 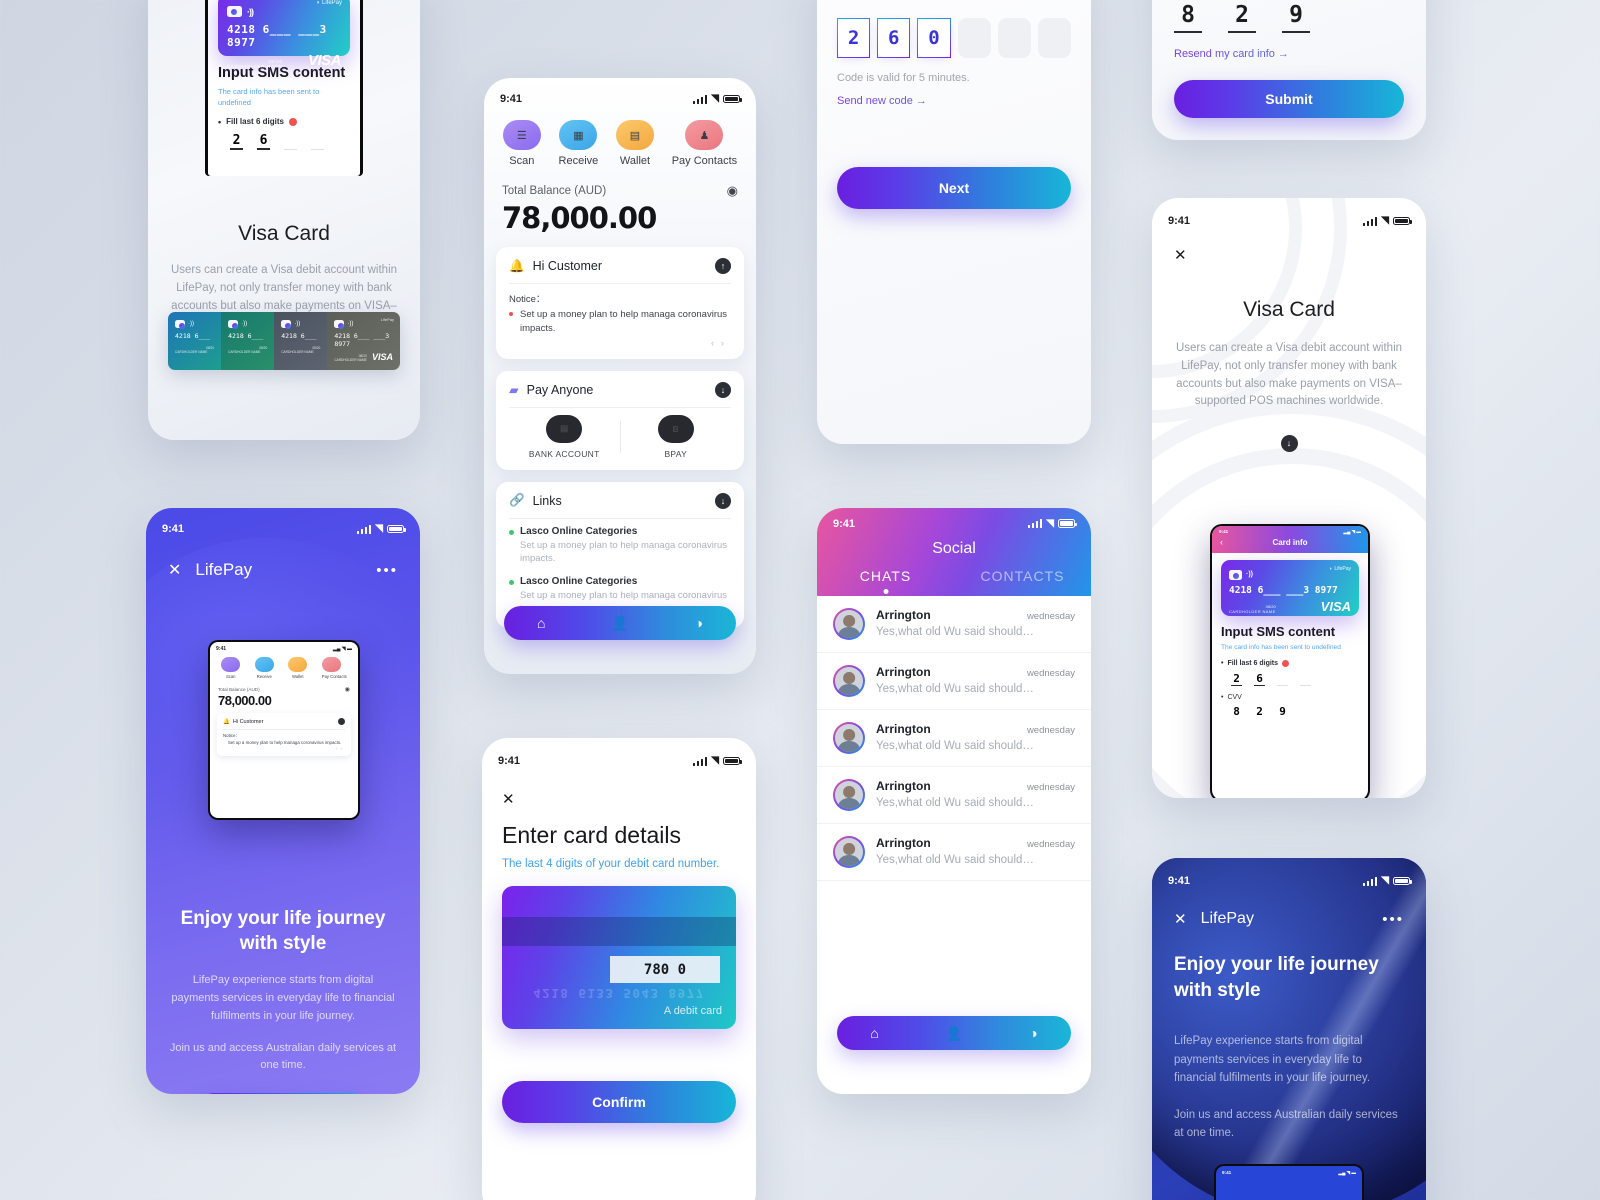 What do you see at coordinates (1050, 844) in the screenshot?
I see `chat-time: wednesday` at bounding box center [1050, 844].